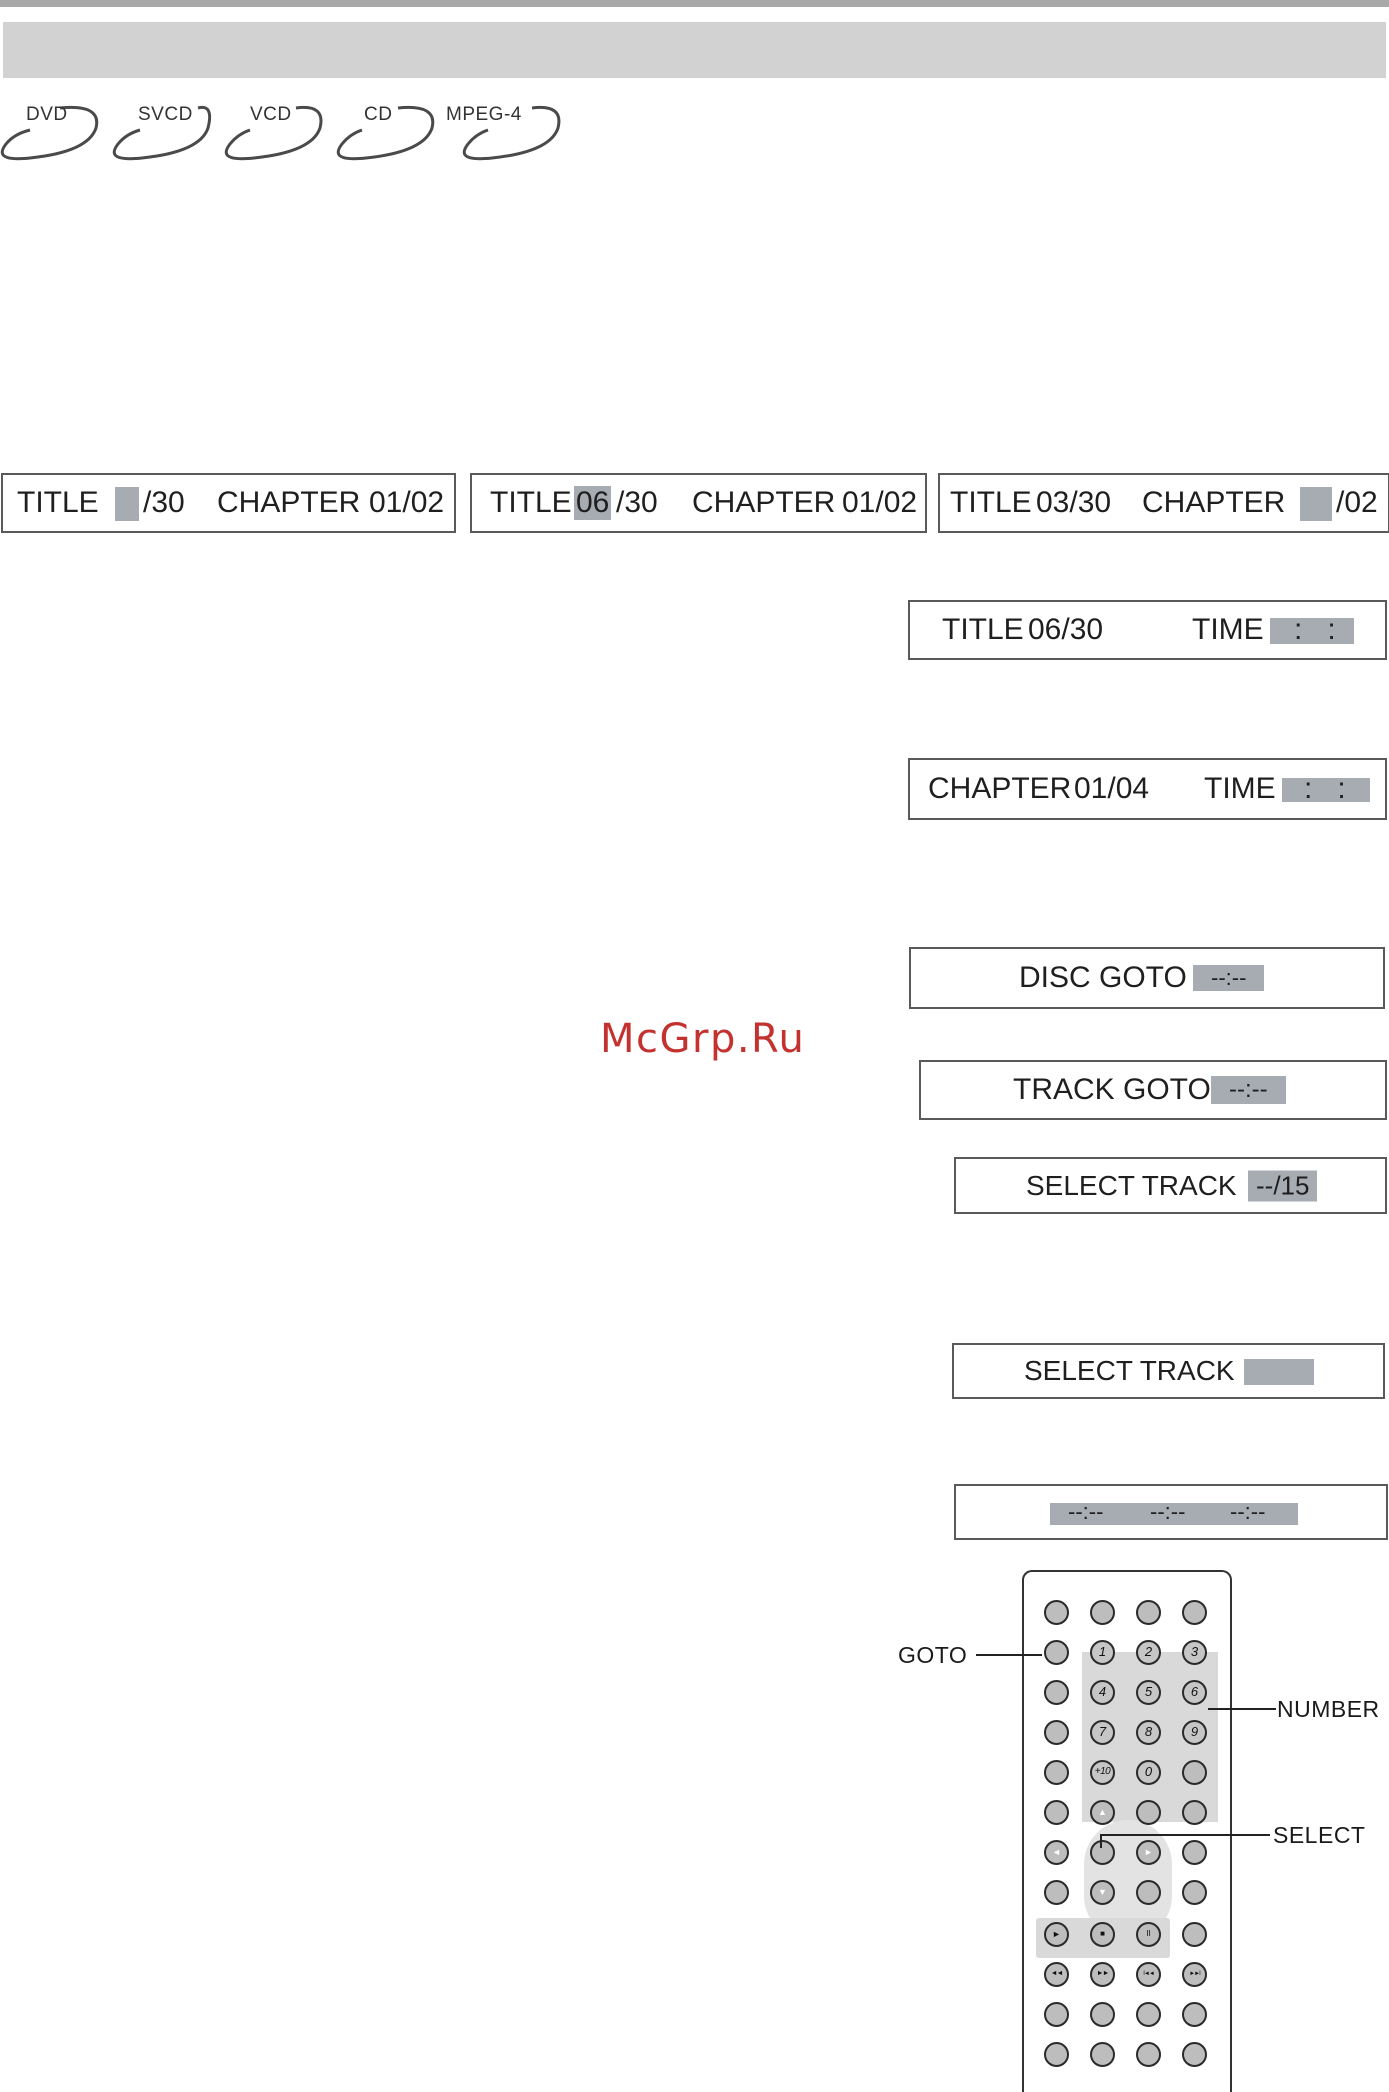 Image resolution: width=1389 pixels, height=2092 pixels. I want to click on osd-title-chapter-box-3: TITLE 03/30 CHAPTER /02, so click(1163, 503).